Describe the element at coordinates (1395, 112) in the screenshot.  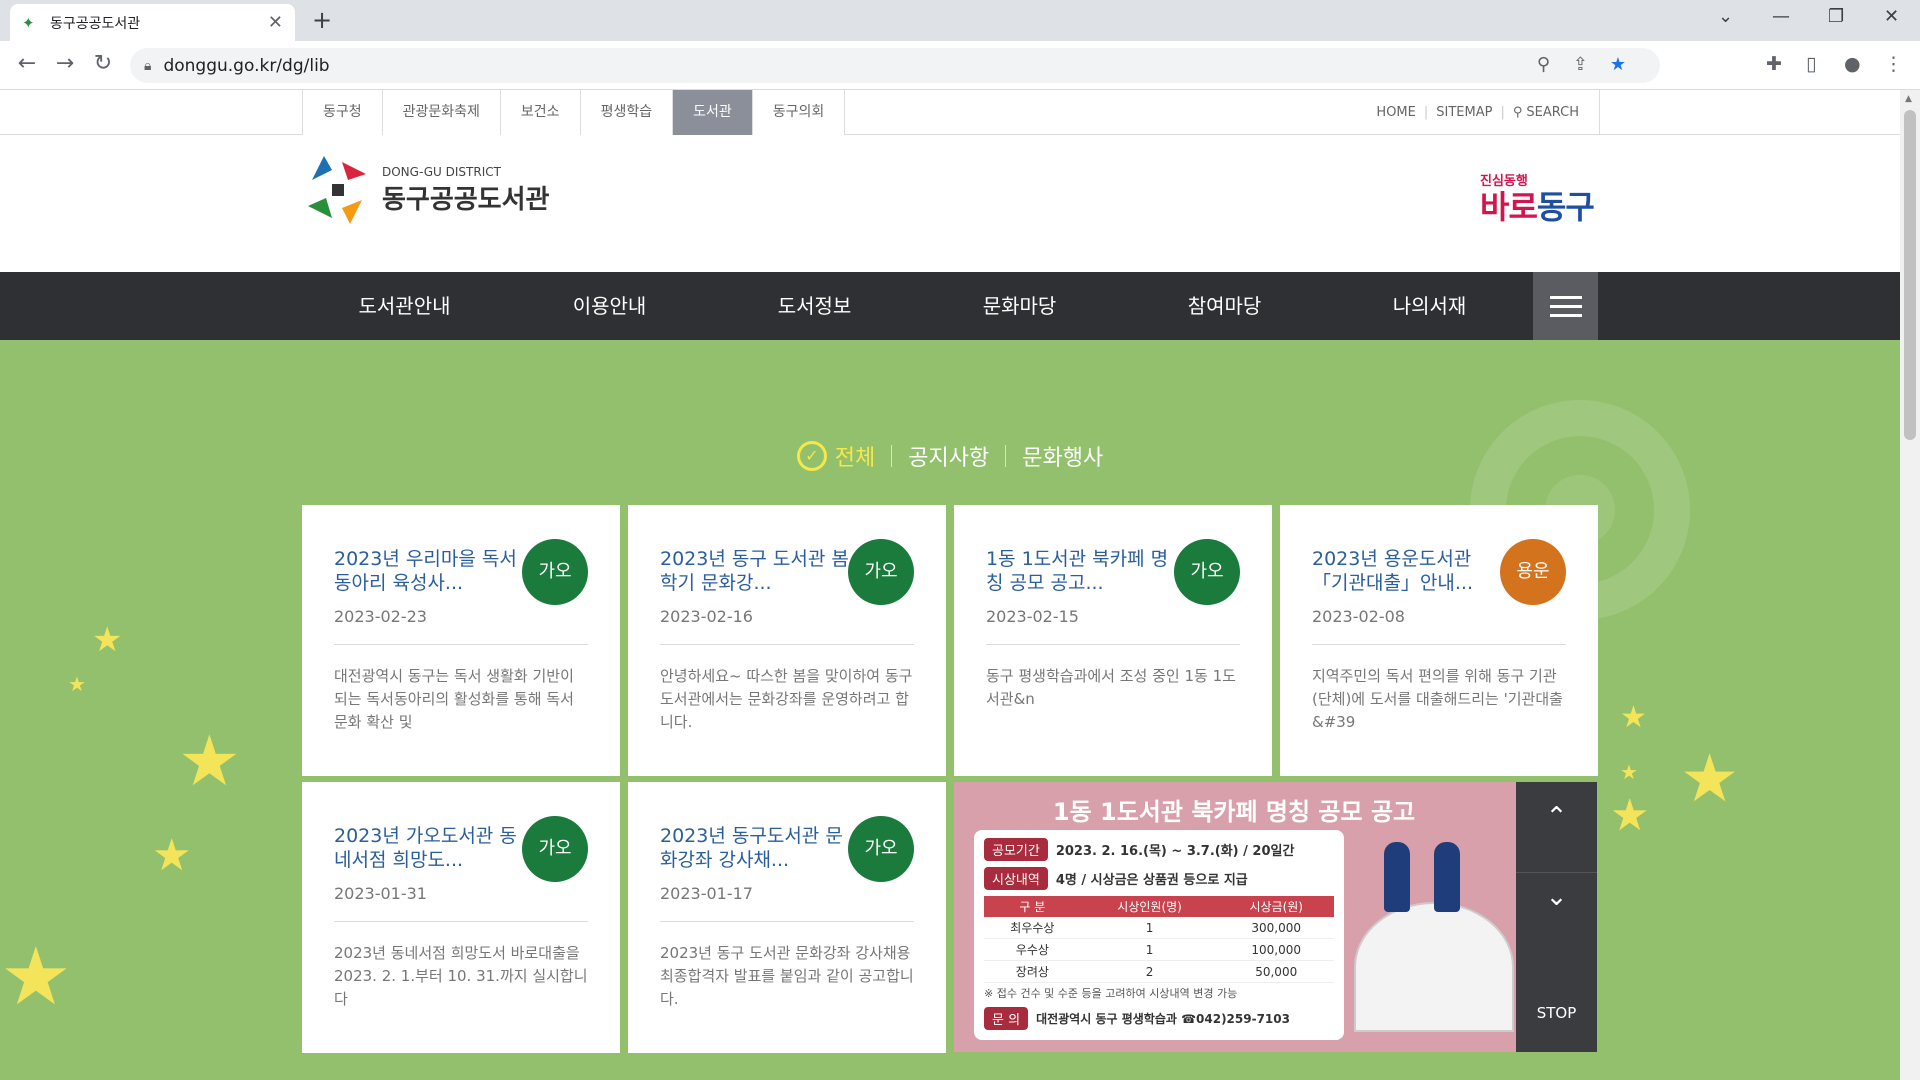
I see `home-link: HOME` at that location.